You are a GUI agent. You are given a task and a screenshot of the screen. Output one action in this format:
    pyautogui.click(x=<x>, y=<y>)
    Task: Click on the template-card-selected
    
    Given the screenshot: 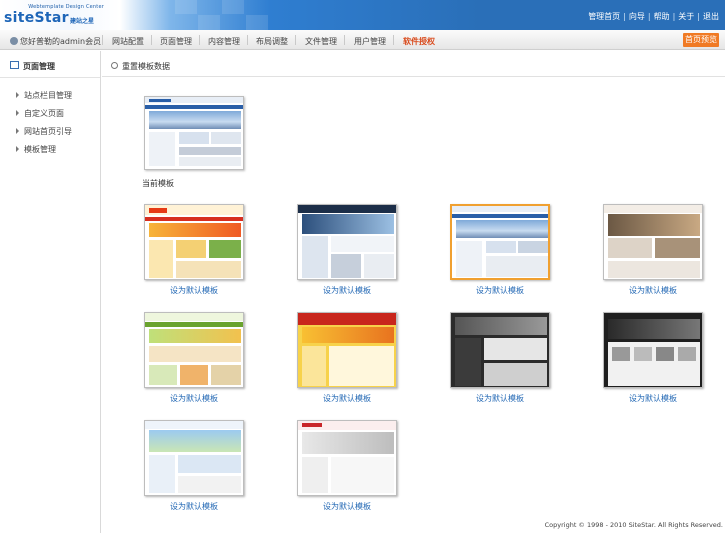 What is the action you would take?
    pyautogui.click(x=500, y=242)
    